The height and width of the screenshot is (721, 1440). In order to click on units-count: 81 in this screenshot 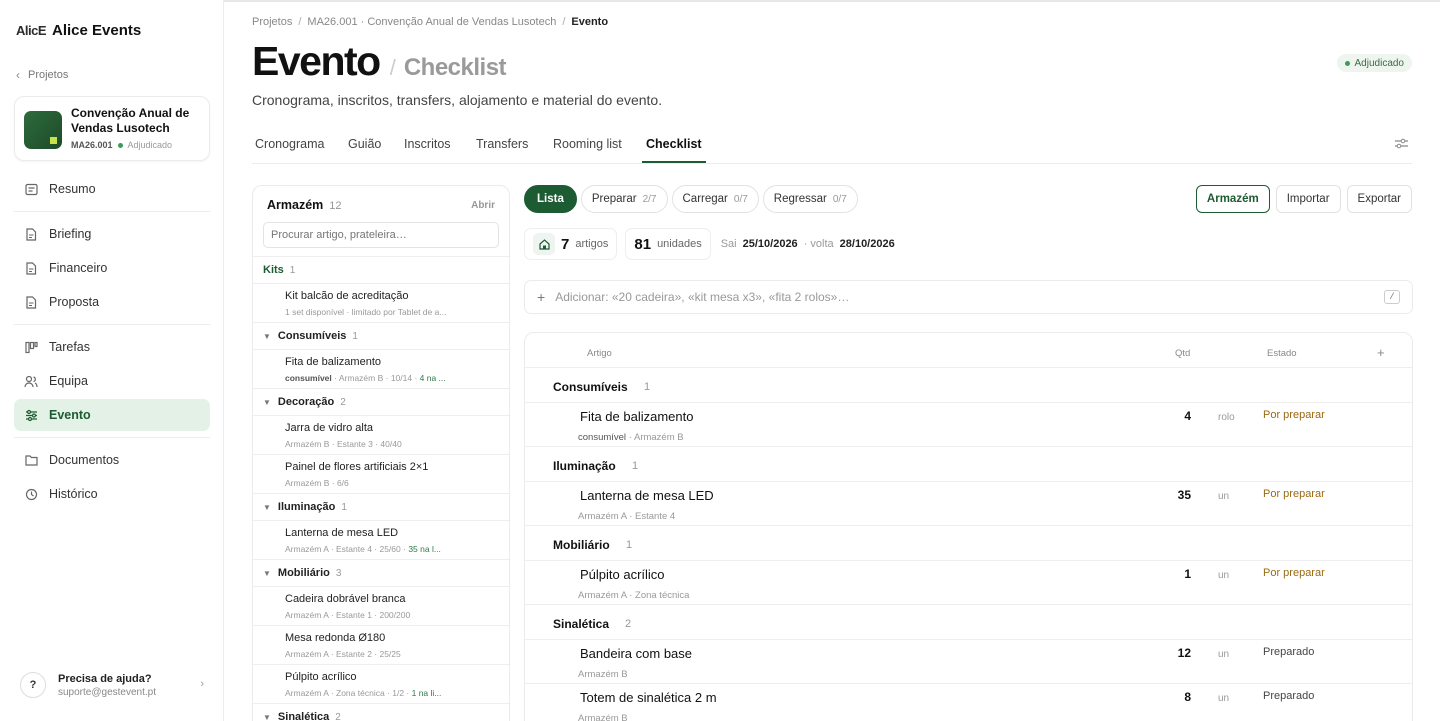, I will do `click(643, 244)`.